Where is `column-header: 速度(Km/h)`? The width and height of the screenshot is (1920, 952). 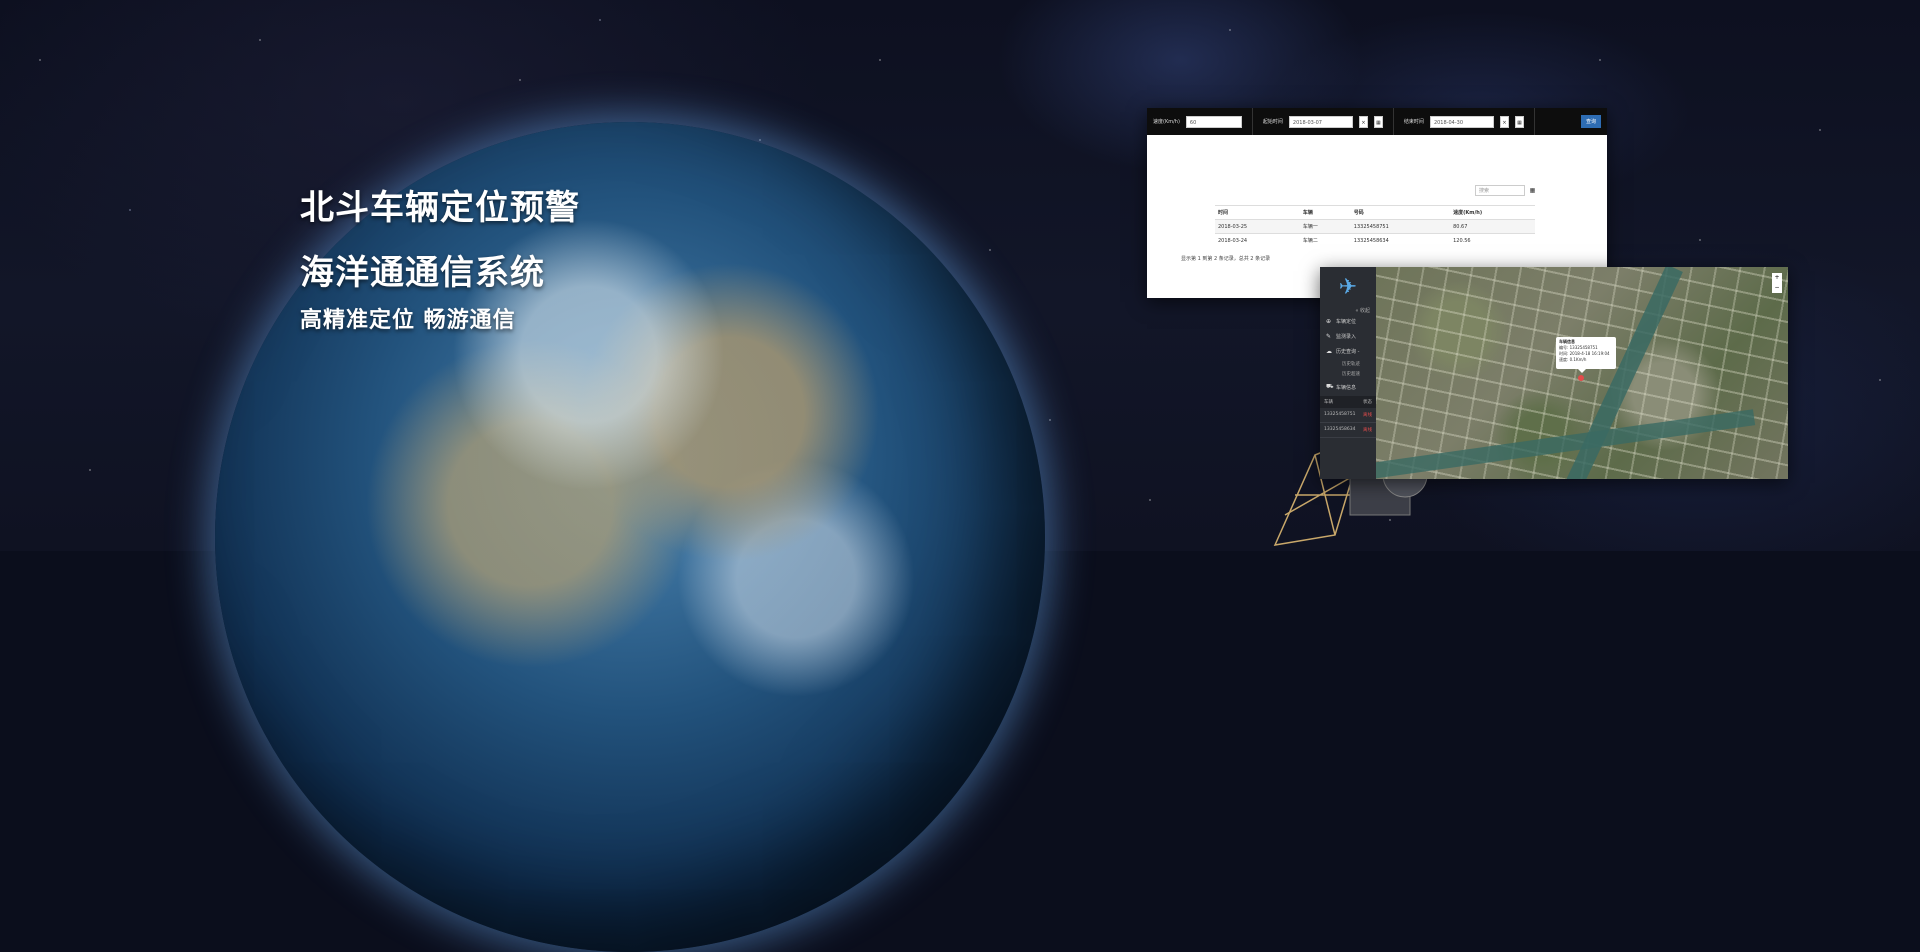 column-header: 速度(Km/h) is located at coordinates (1492, 212).